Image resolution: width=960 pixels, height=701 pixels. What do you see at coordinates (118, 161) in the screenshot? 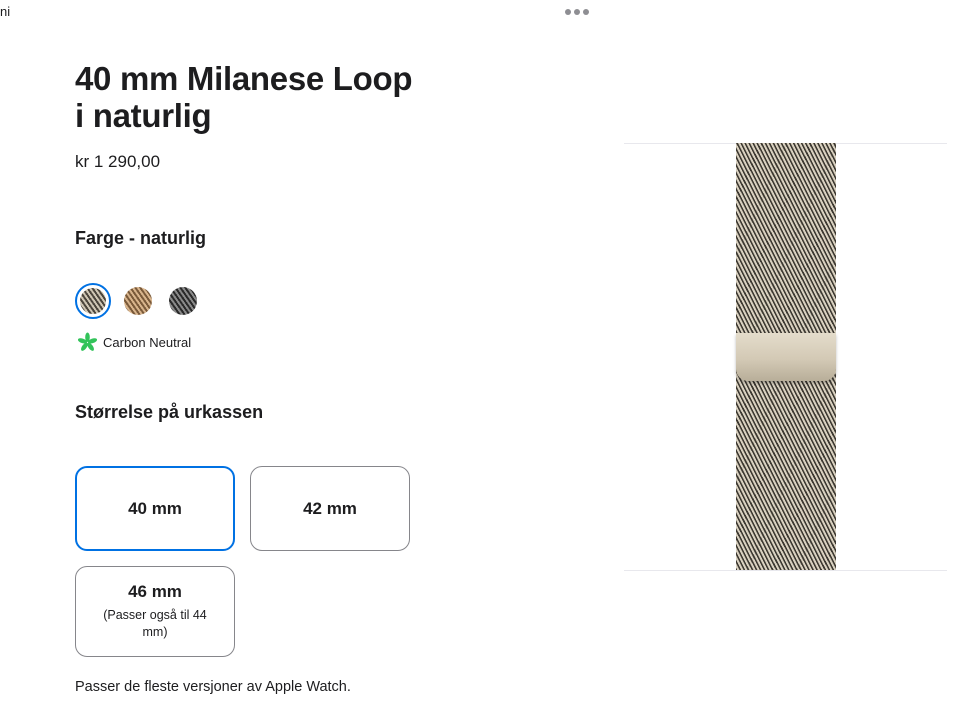
I see `product-price: kr 1 290,00` at bounding box center [118, 161].